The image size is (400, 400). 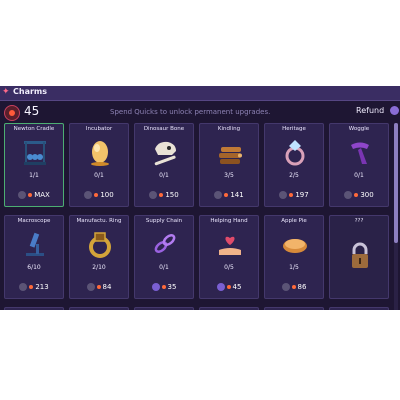 What do you see at coordinates (30, 91) in the screenshot?
I see `window-title: Charms` at bounding box center [30, 91].